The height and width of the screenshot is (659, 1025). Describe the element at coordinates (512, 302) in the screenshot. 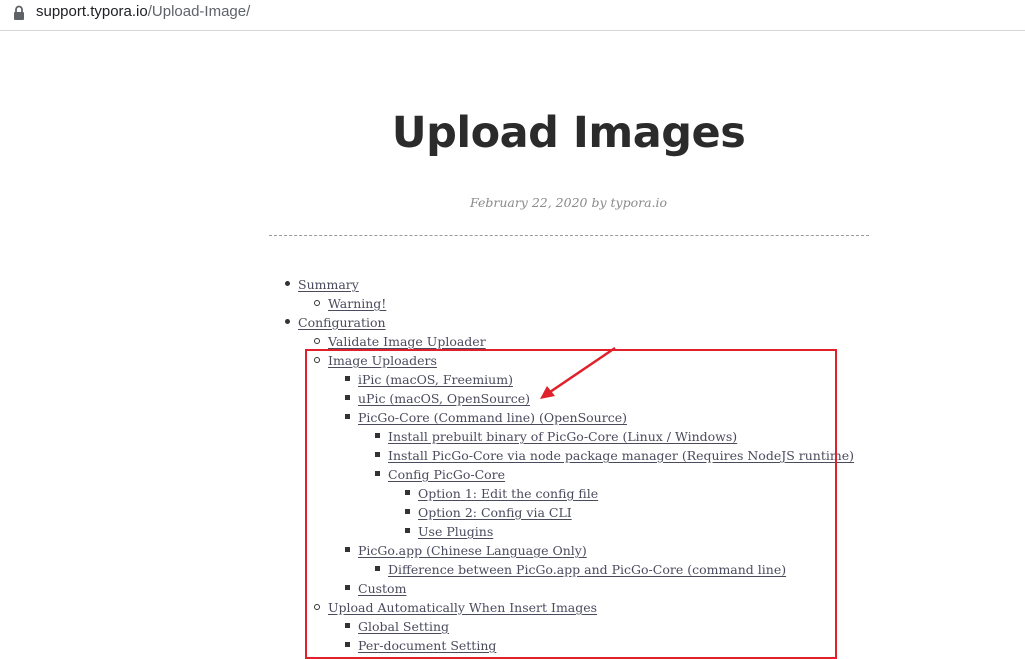

I see `toc-item: Warning!` at that location.